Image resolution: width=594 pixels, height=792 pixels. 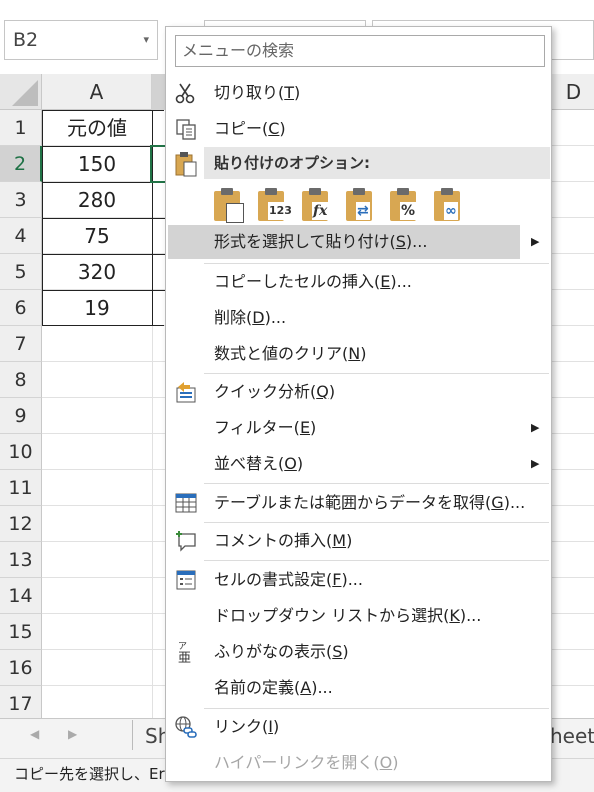 What do you see at coordinates (186, 164) in the screenshot?
I see `paste-icon` at bounding box center [186, 164].